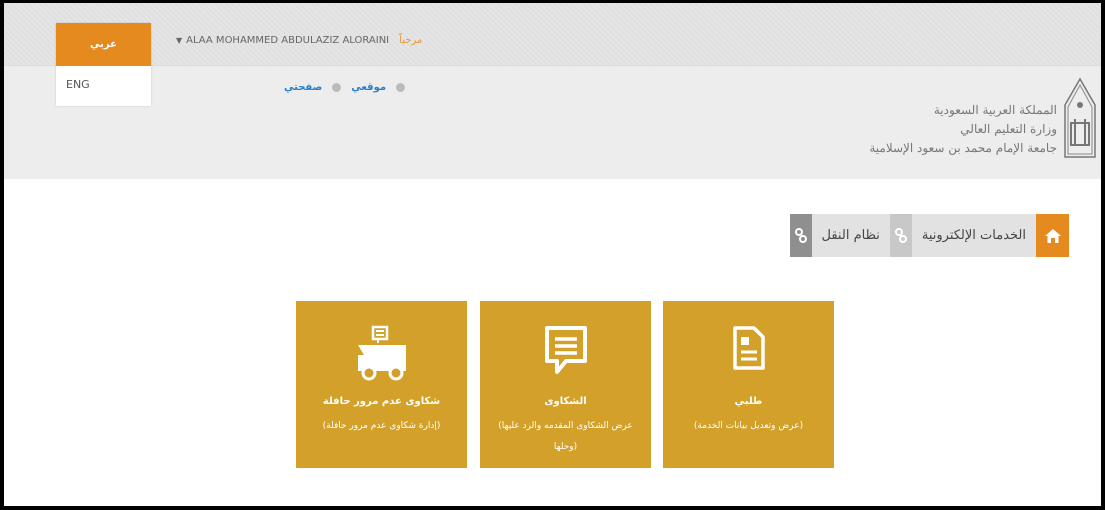 The width and height of the screenshot is (1105, 510). What do you see at coordinates (381, 426) in the screenshot?
I see `tile-description: (إدارة شكاوى عدم مرور حافلة)` at bounding box center [381, 426].